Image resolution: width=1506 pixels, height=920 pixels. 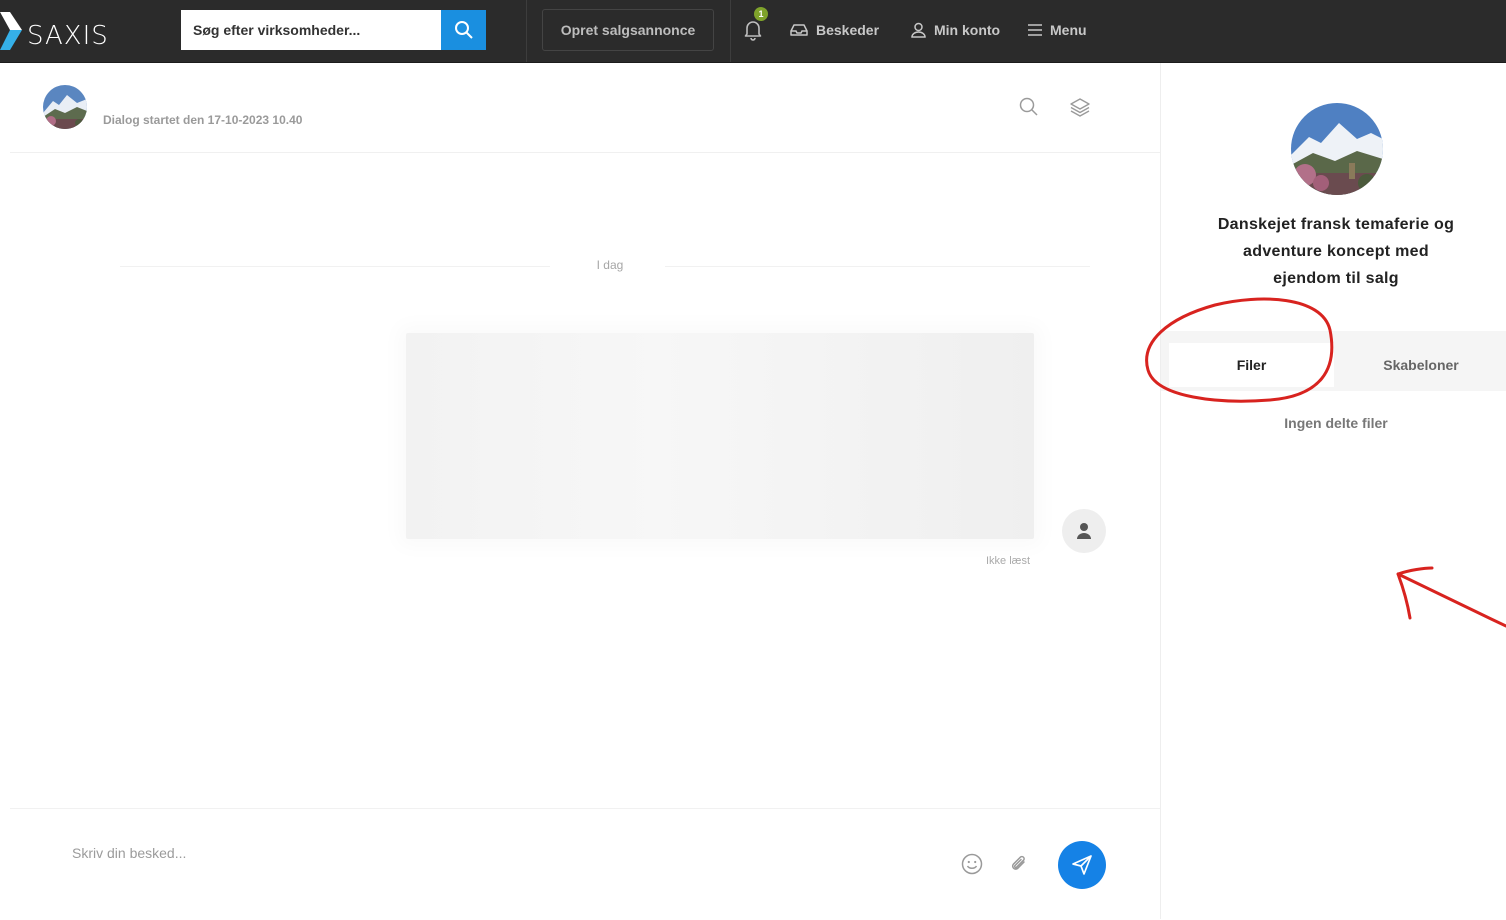 What do you see at coordinates (203, 120) in the screenshot?
I see `dialog-started-text: Dialog startet den 17-10-2023 10.40` at bounding box center [203, 120].